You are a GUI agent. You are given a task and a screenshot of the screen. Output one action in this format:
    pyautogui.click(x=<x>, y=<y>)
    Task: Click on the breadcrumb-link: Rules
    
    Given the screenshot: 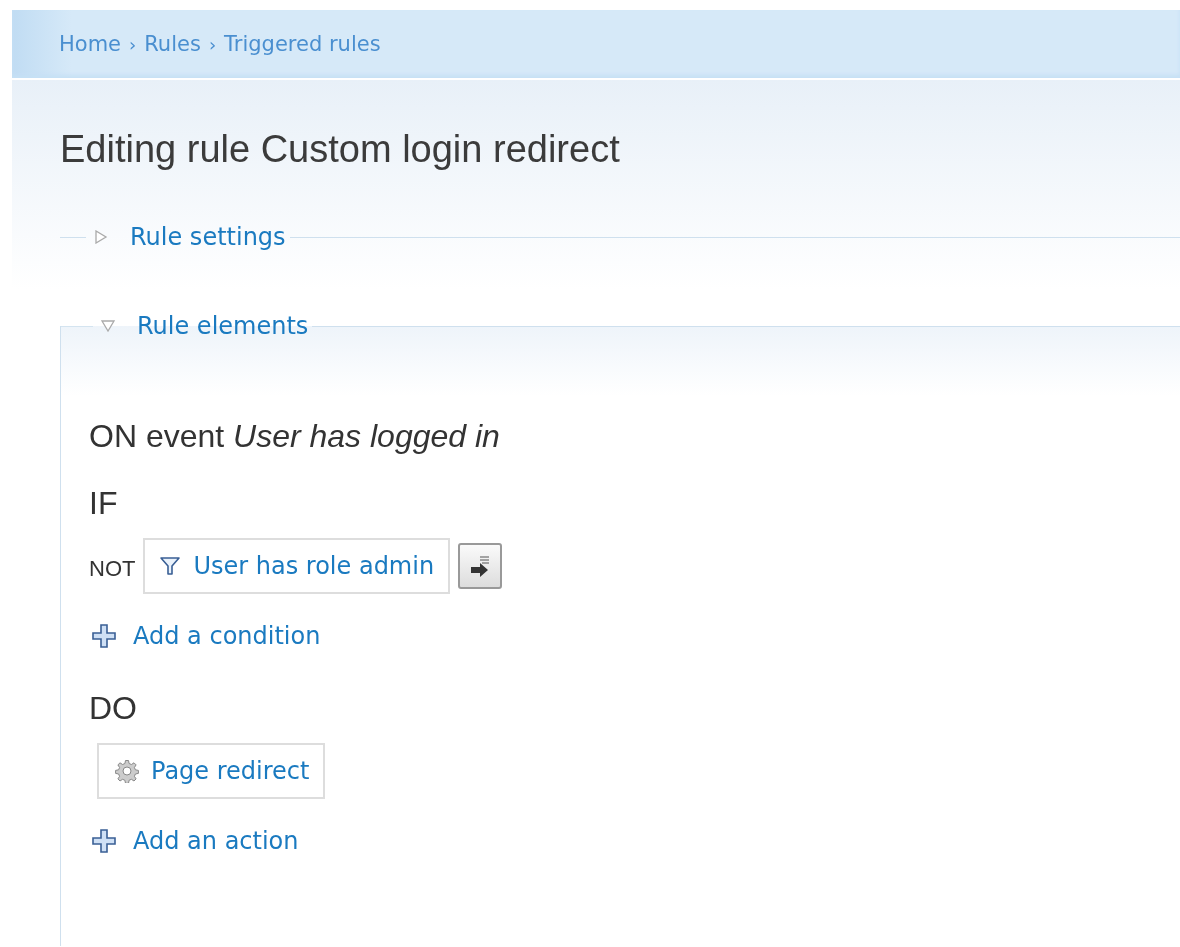 What is the action you would take?
    pyautogui.click(x=172, y=44)
    